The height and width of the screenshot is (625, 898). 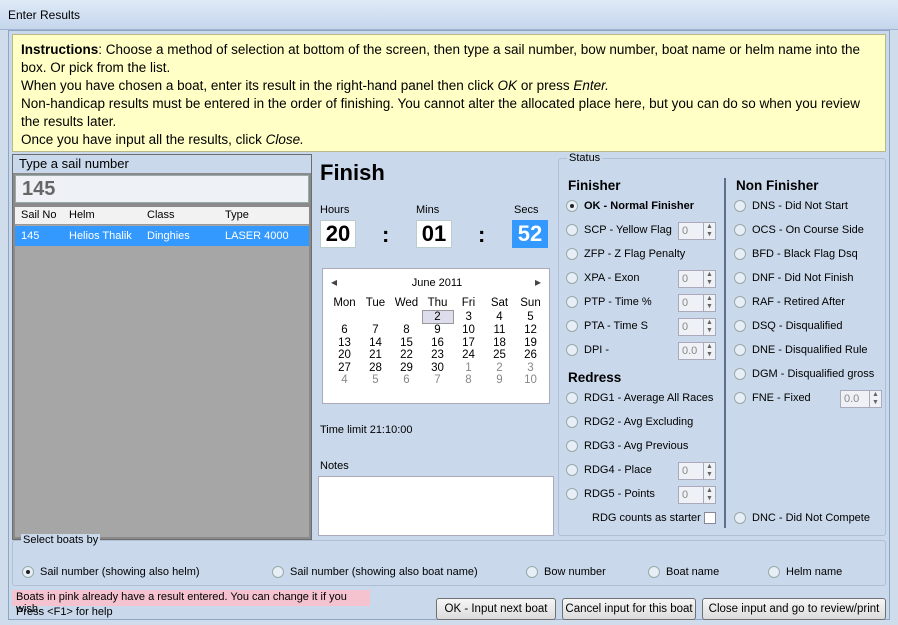 What do you see at coordinates (646, 471) in the screenshot?
I see `radio-rdg4: RDG4 - Place 0 ▲ ▼` at bounding box center [646, 471].